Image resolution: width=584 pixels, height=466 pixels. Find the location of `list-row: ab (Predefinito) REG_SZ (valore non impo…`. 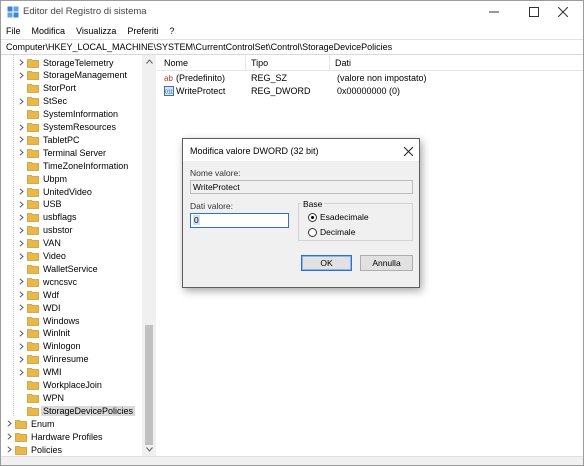

list-row: ab (Predefinito) REG_SZ (valore non impo… is located at coordinates (370, 78).